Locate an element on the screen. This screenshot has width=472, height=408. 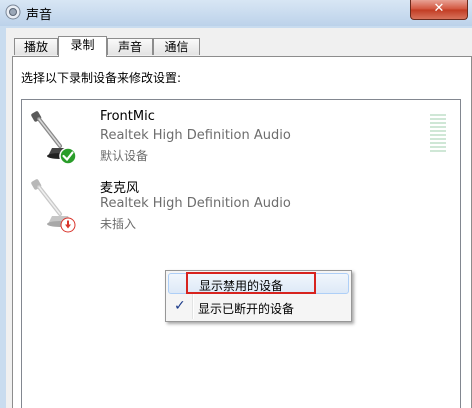
tab-sounds: 声音 is located at coordinates (130, 46).